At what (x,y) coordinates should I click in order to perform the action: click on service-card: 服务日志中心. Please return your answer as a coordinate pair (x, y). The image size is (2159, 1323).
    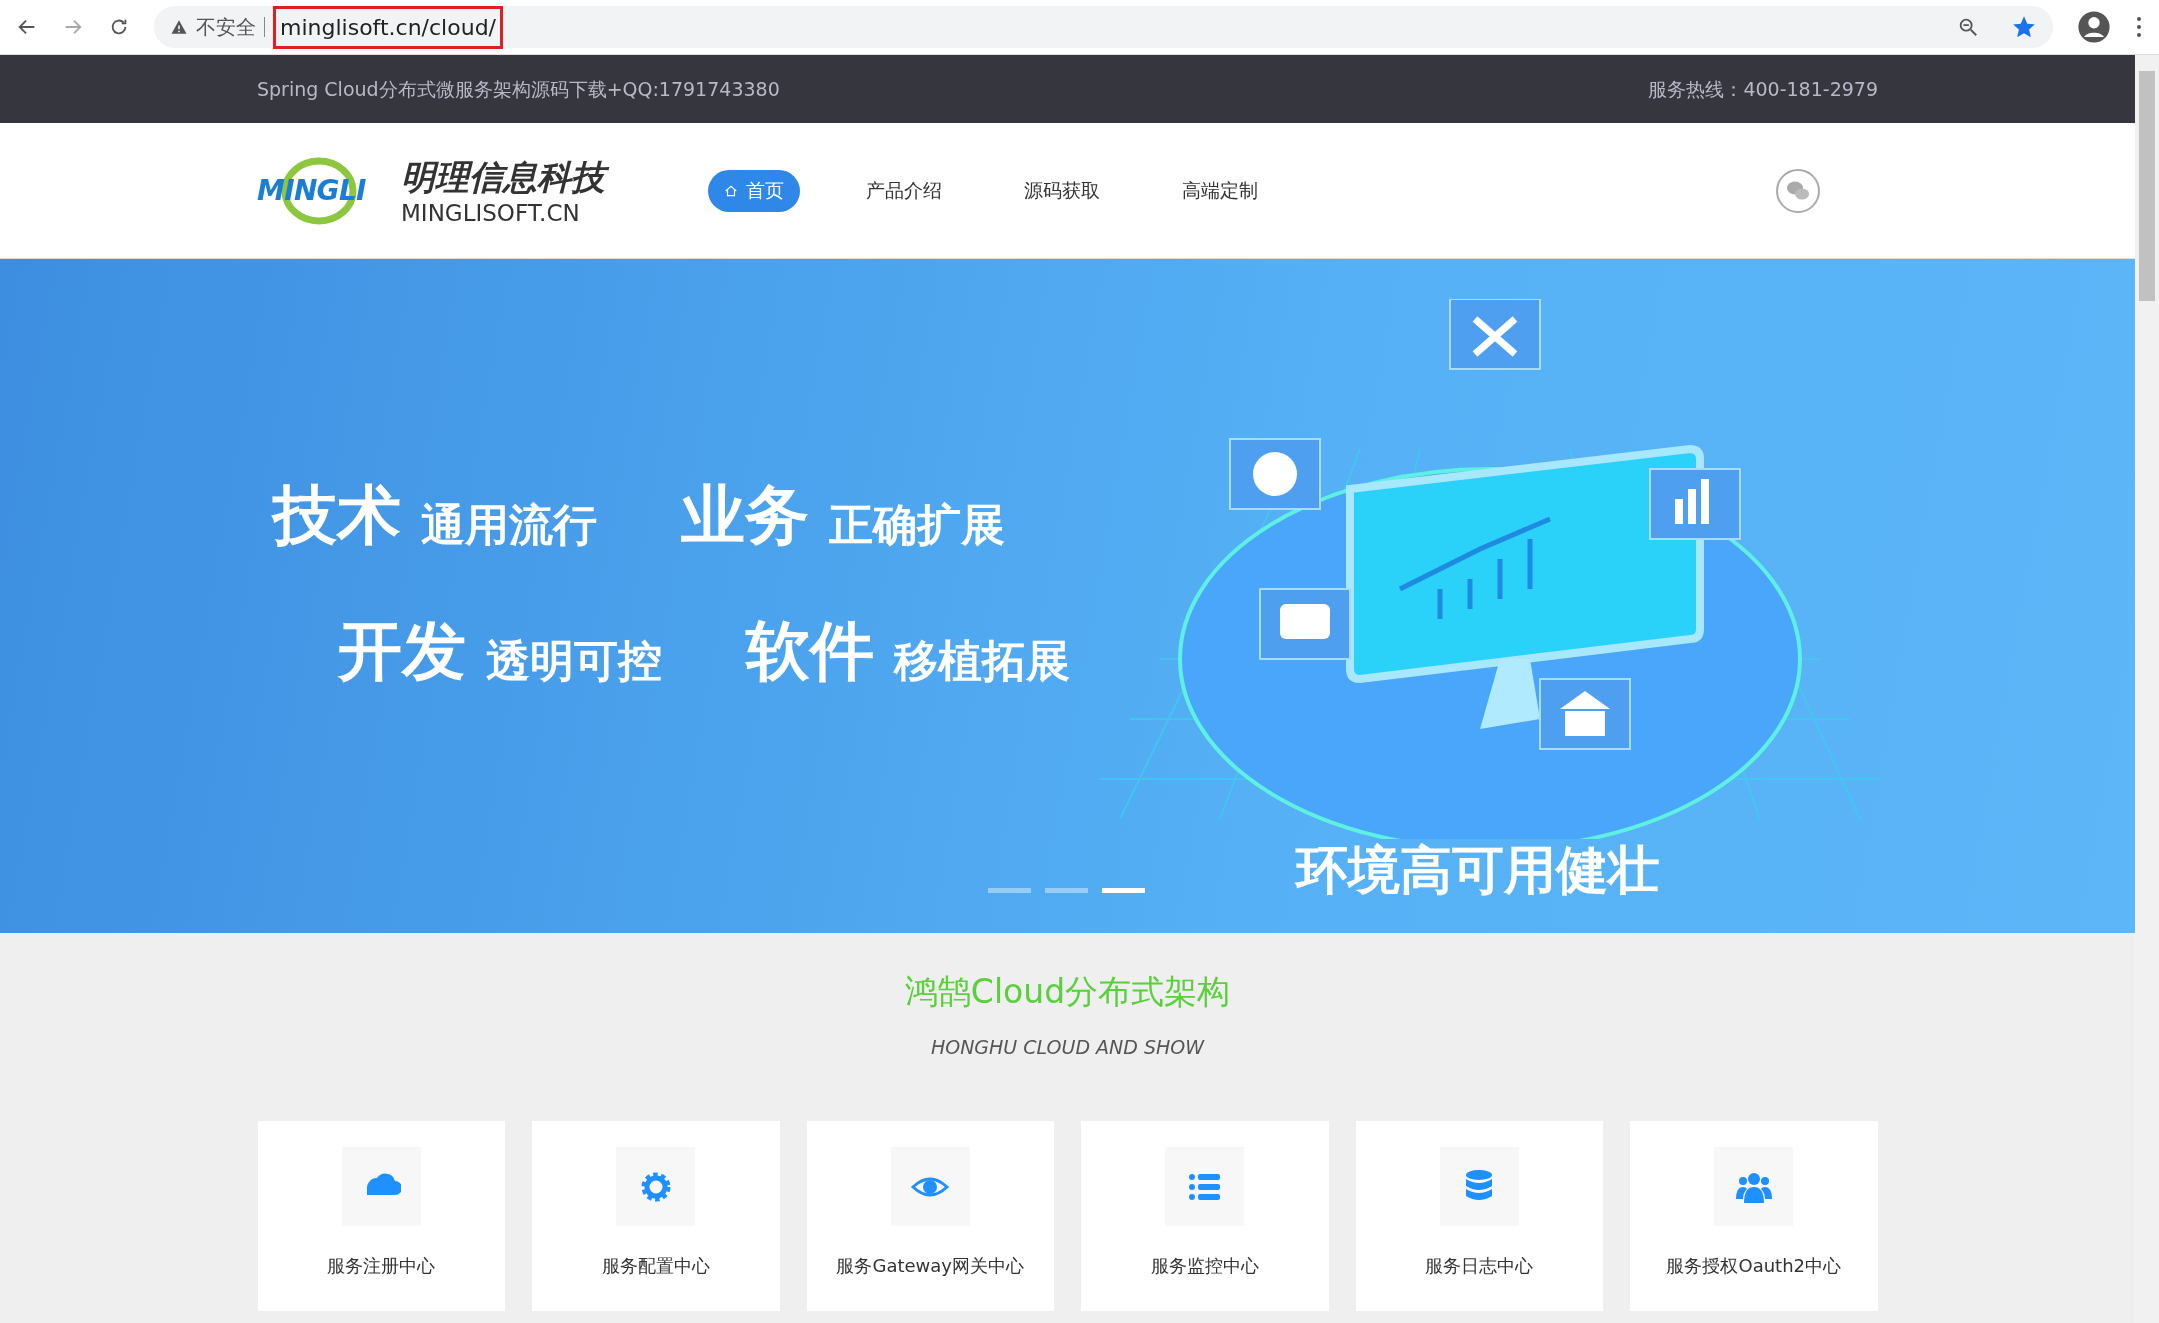
    Looking at the image, I should click on (1479, 1216).